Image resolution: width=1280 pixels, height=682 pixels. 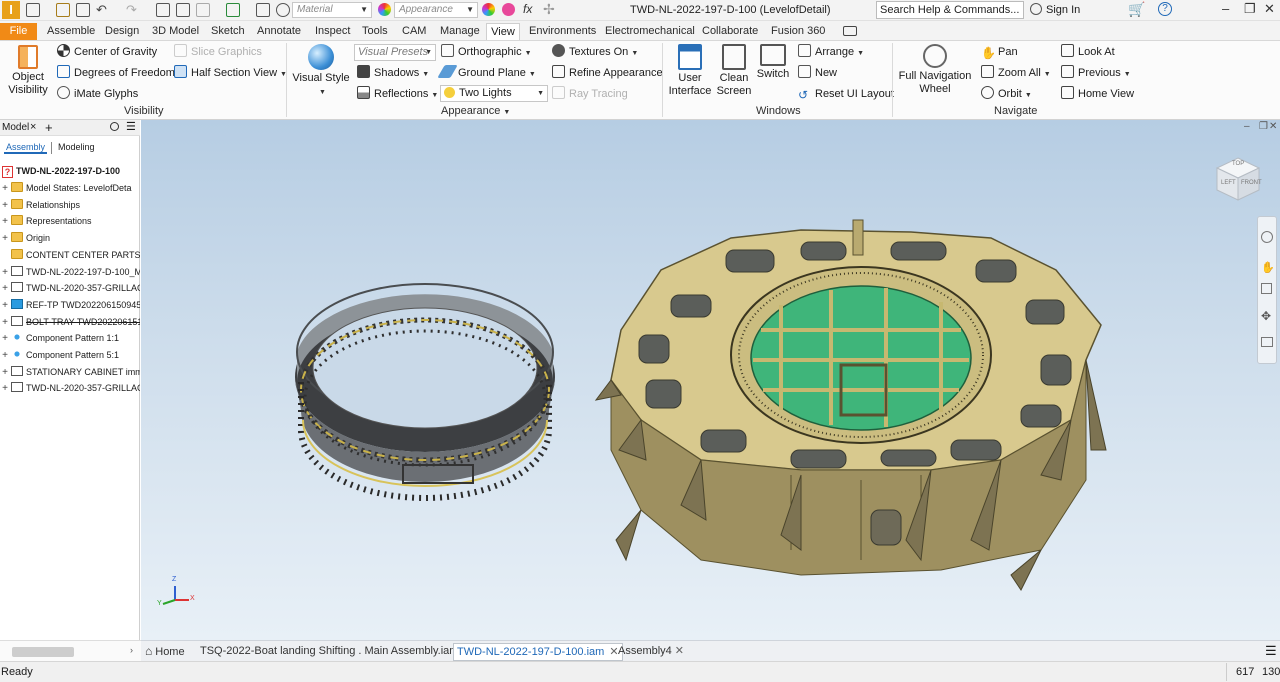 I want to click on tab-collaborate: Collaborate, so click(x=730, y=32).